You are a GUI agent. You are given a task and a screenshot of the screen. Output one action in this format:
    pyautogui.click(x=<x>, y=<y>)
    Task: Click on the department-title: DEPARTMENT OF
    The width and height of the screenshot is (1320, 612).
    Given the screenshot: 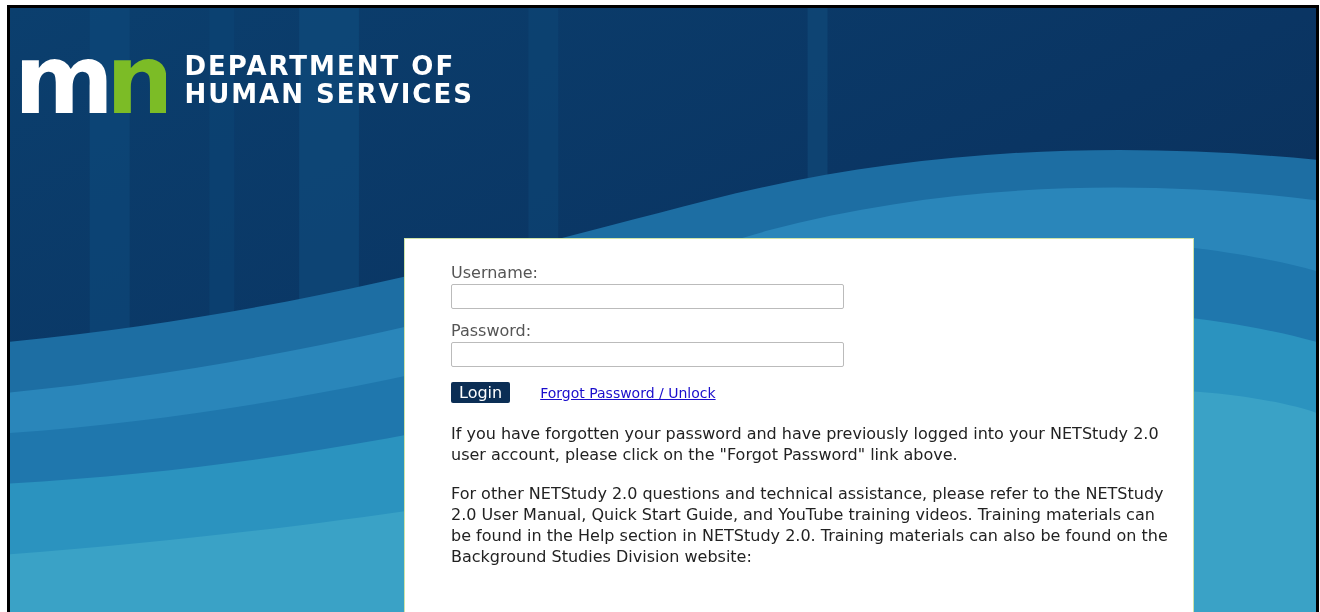 What is the action you would take?
    pyautogui.click(x=320, y=66)
    